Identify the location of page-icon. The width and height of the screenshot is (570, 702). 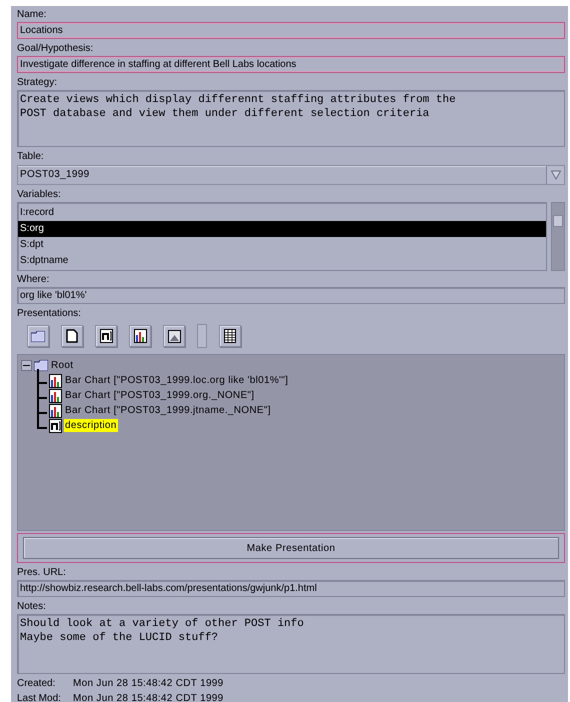
(72, 336).